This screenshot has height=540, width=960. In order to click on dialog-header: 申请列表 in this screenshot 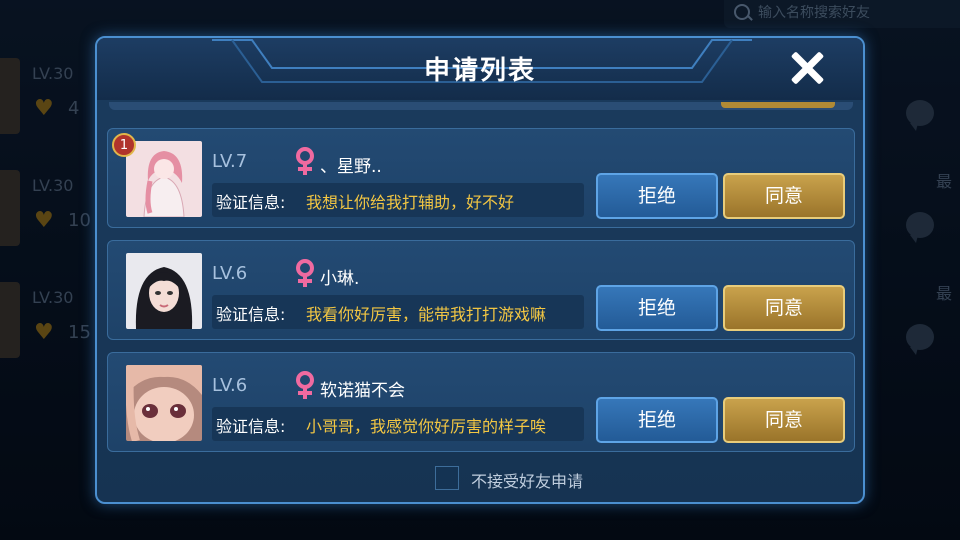, I will do `click(480, 69)`.